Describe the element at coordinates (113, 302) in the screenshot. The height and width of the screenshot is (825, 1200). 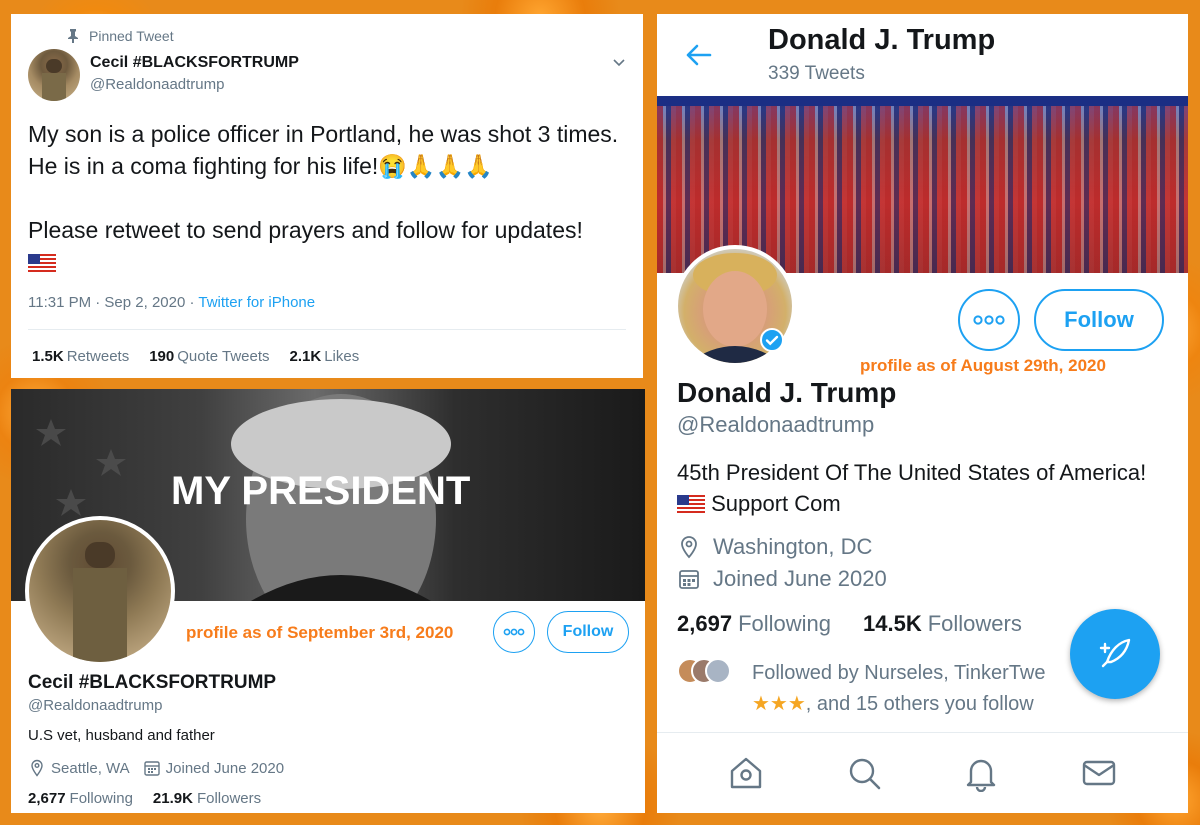
I see `tweet-timestamp: 11:31 PM · Sep 2, 2020 ·` at that location.